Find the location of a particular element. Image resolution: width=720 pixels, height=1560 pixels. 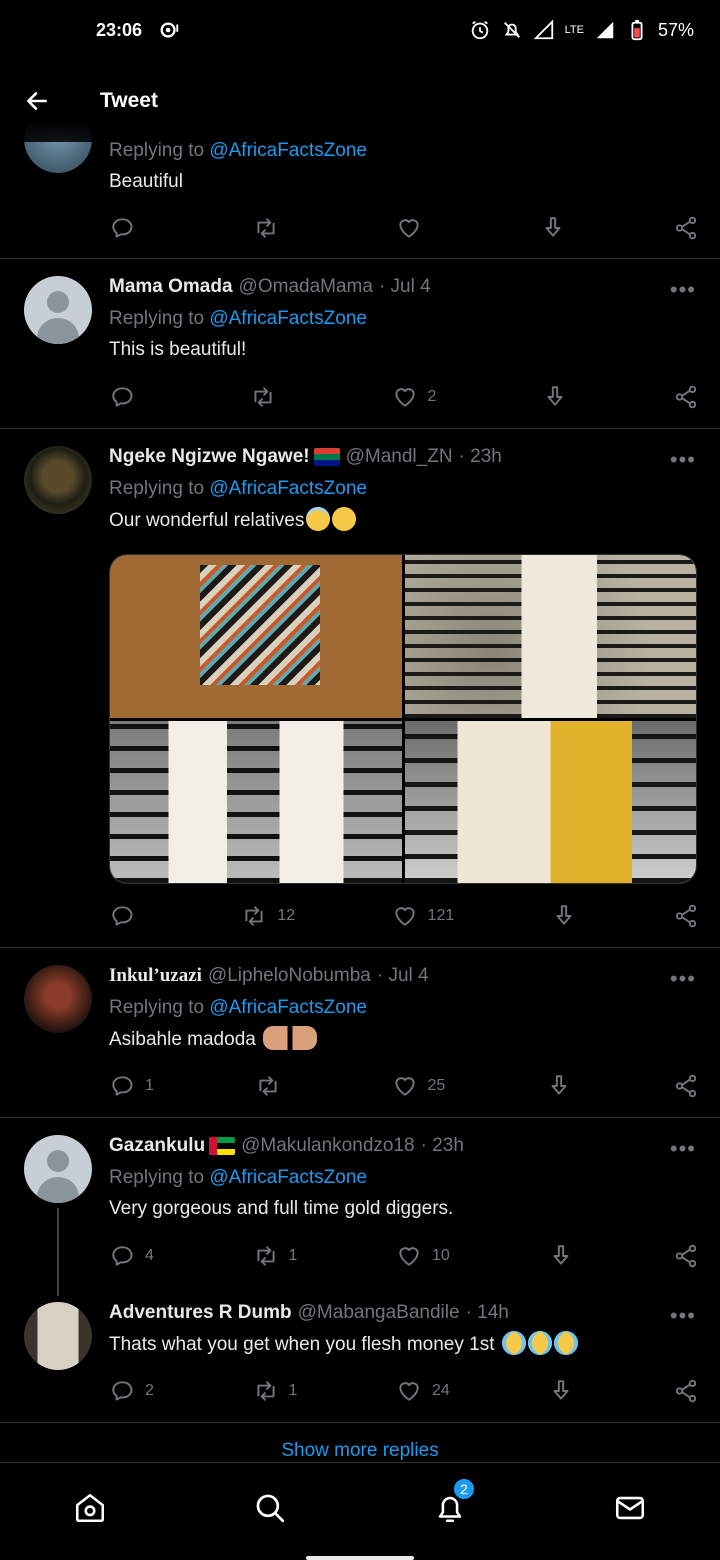

reply-button: 4 is located at coordinates (131, 1256).